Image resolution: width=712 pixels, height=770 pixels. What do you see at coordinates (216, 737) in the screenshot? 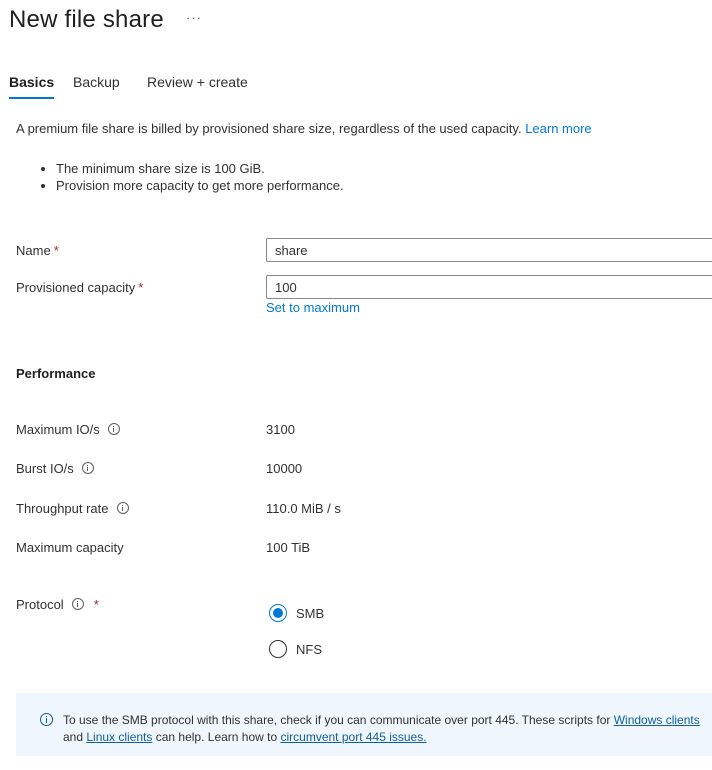
I see `info-text-part: can help. Learn how to` at bounding box center [216, 737].